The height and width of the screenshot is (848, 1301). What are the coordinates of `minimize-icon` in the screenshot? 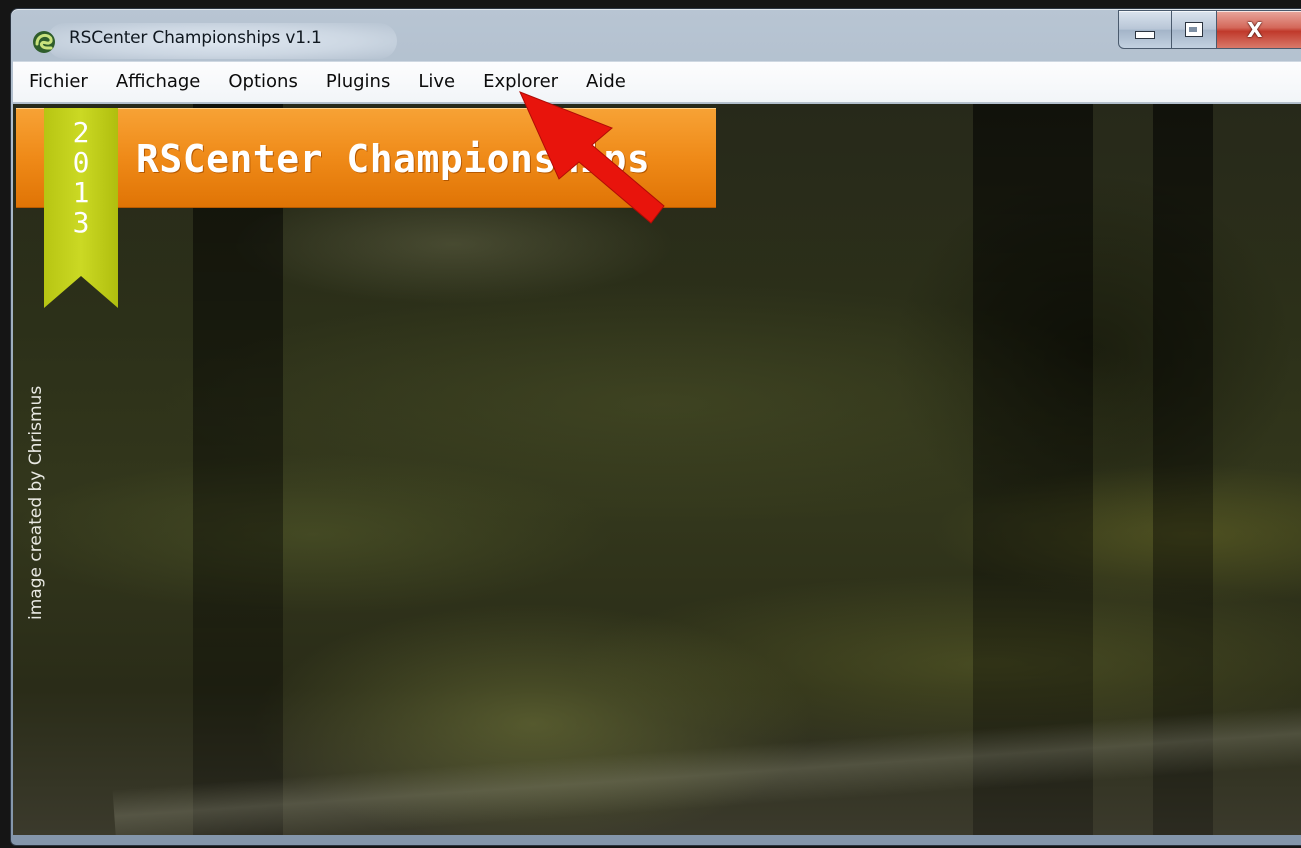 It's located at (1145, 34).